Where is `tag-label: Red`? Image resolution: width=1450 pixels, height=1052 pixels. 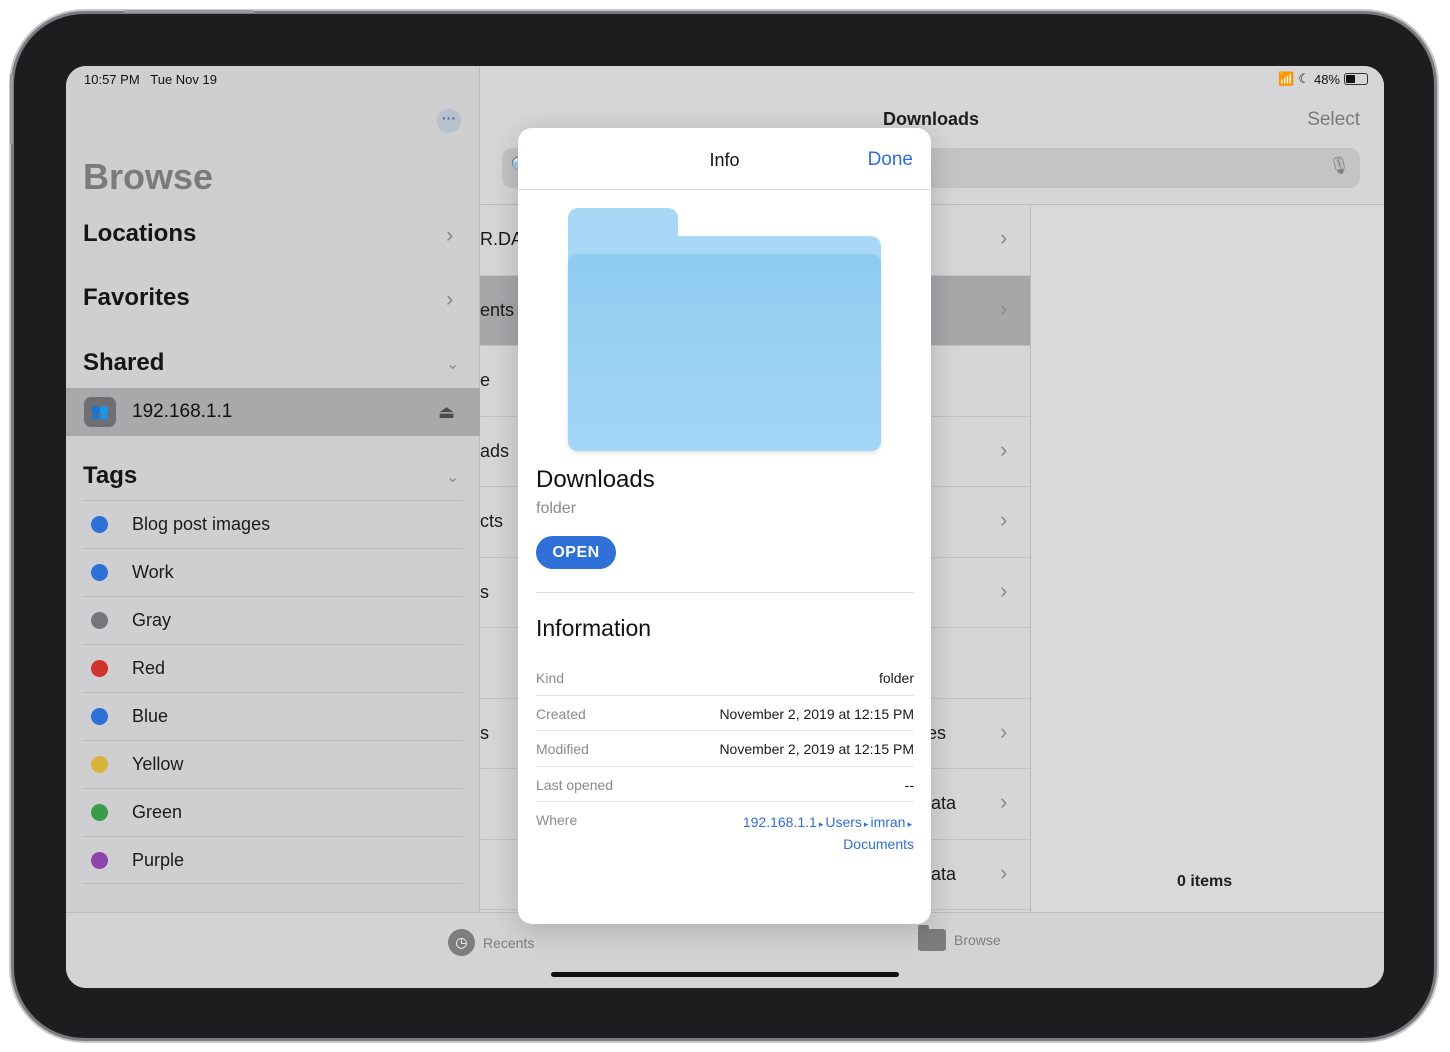 tag-label: Red is located at coordinates (149, 668).